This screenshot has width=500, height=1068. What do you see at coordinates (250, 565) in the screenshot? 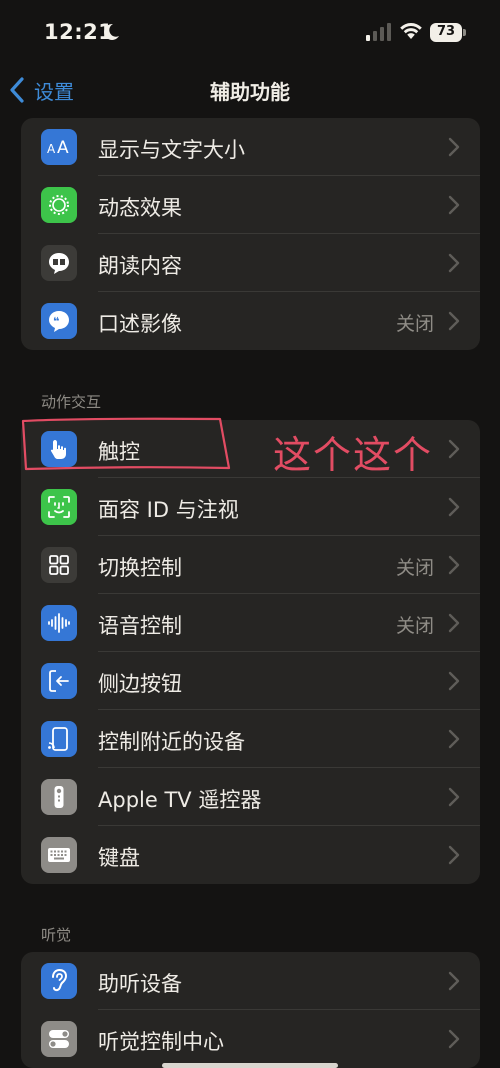
I see `row-switch-control: 切换控制 关闭` at bounding box center [250, 565].